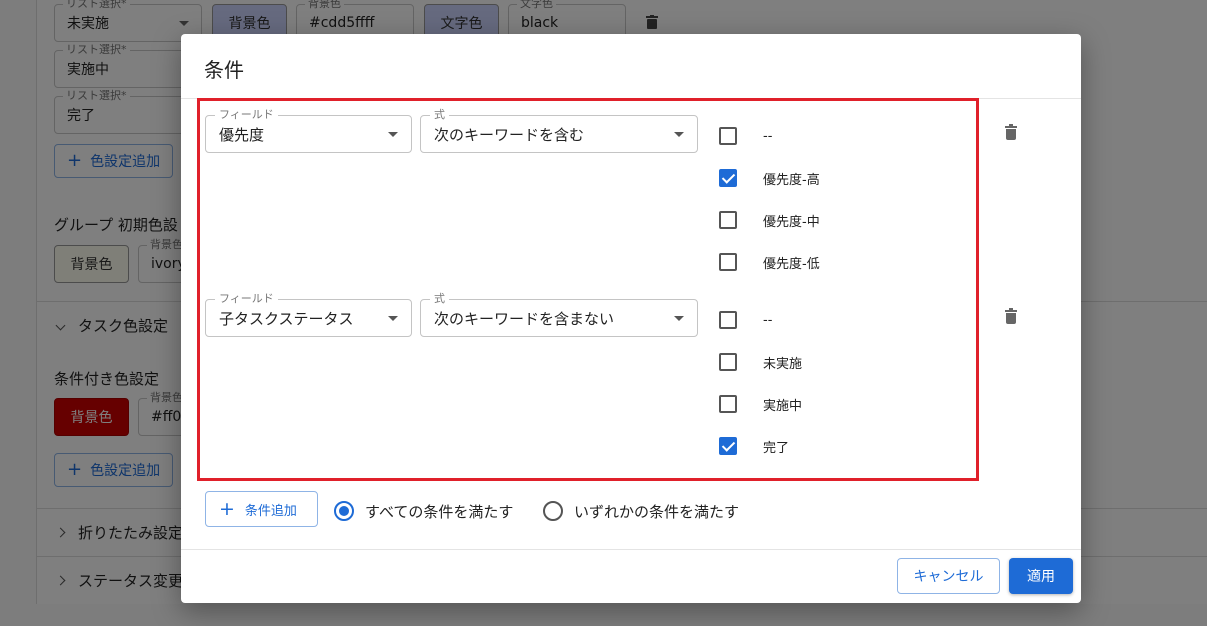  I want to click on option-label: 完了, so click(776, 448).